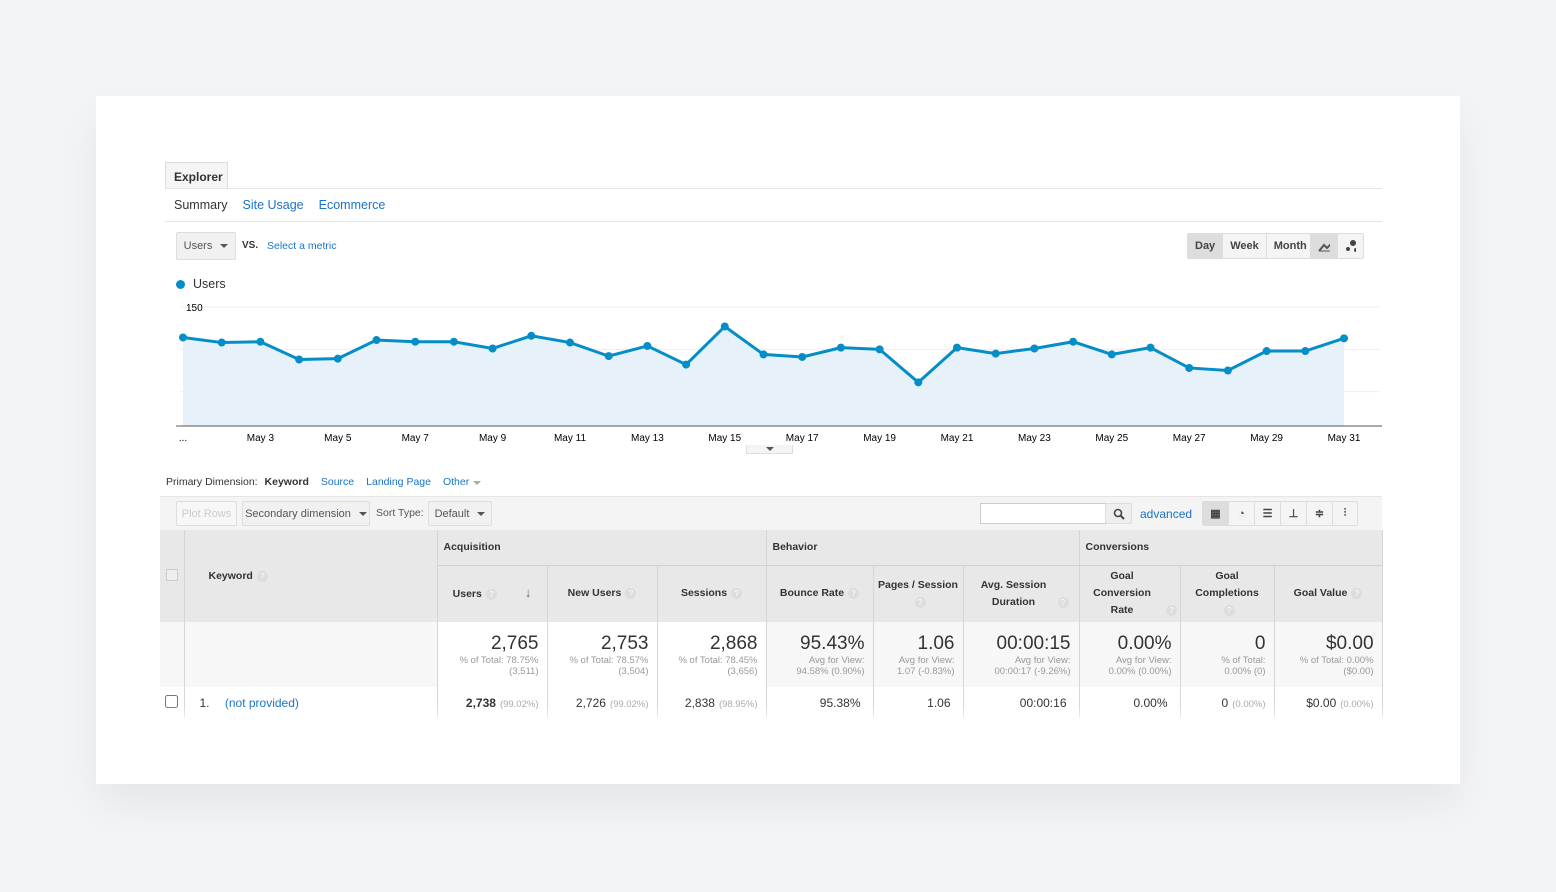  Describe the element at coordinates (1328, 654) in the screenshot. I see `total-cell: $0.00% of Total: 0.00% ($0.00)` at that location.